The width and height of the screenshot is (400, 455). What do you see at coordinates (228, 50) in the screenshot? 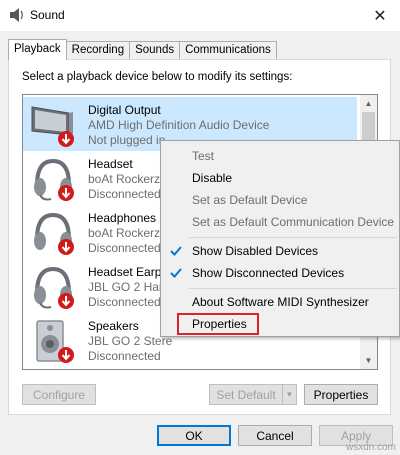
I see `tab-communications: Communications` at bounding box center [228, 50].